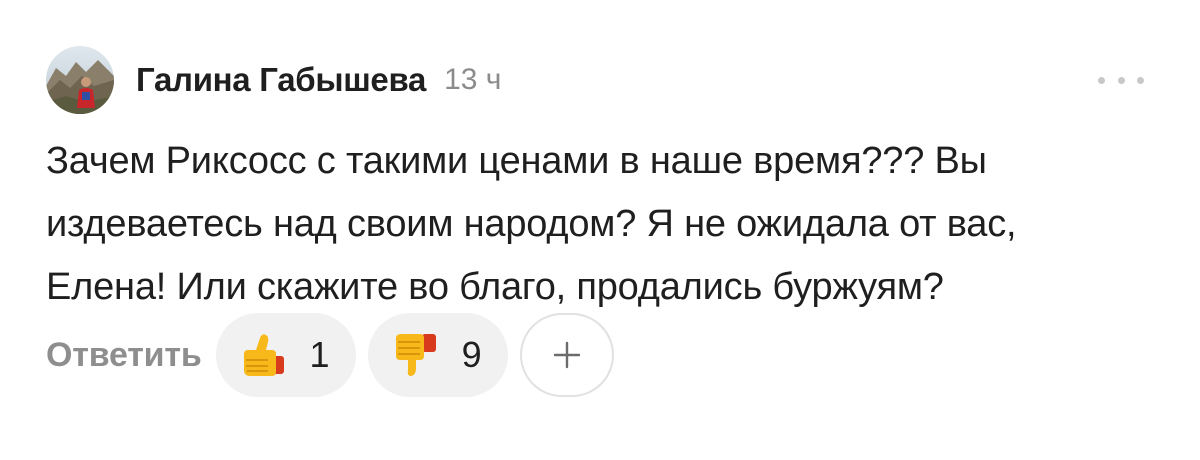 The width and height of the screenshot is (1200, 460). I want to click on reaction-thumbs-down: 9, so click(437, 355).